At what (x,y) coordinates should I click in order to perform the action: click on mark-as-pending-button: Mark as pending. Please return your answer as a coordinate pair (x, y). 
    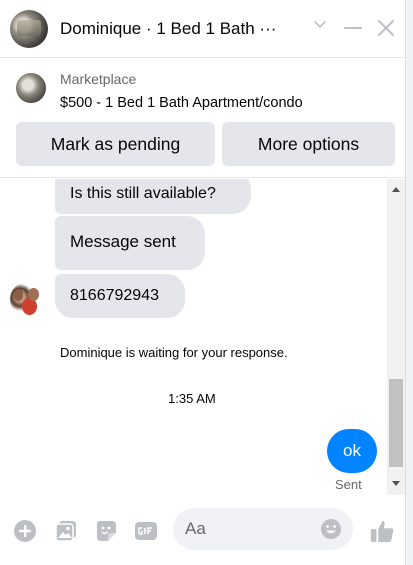
    Looking at the image, I should click on (115, 144).